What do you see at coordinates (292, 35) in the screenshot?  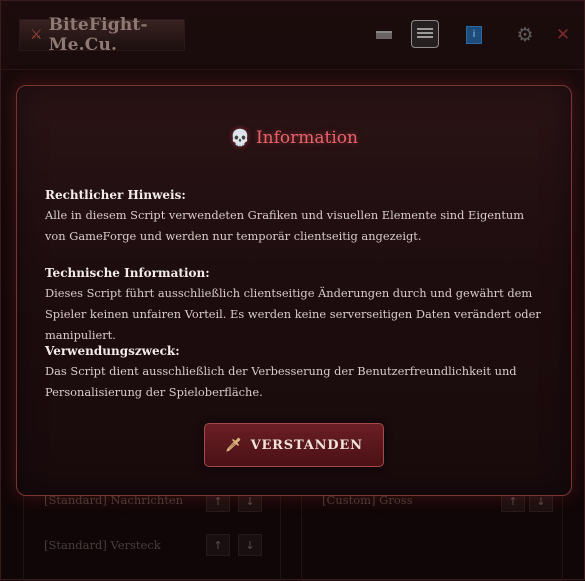 I see `top-bar: ⚔ BiteFight-Me.Cu. i ⚙ ✕` at bounding box center [292, 35].